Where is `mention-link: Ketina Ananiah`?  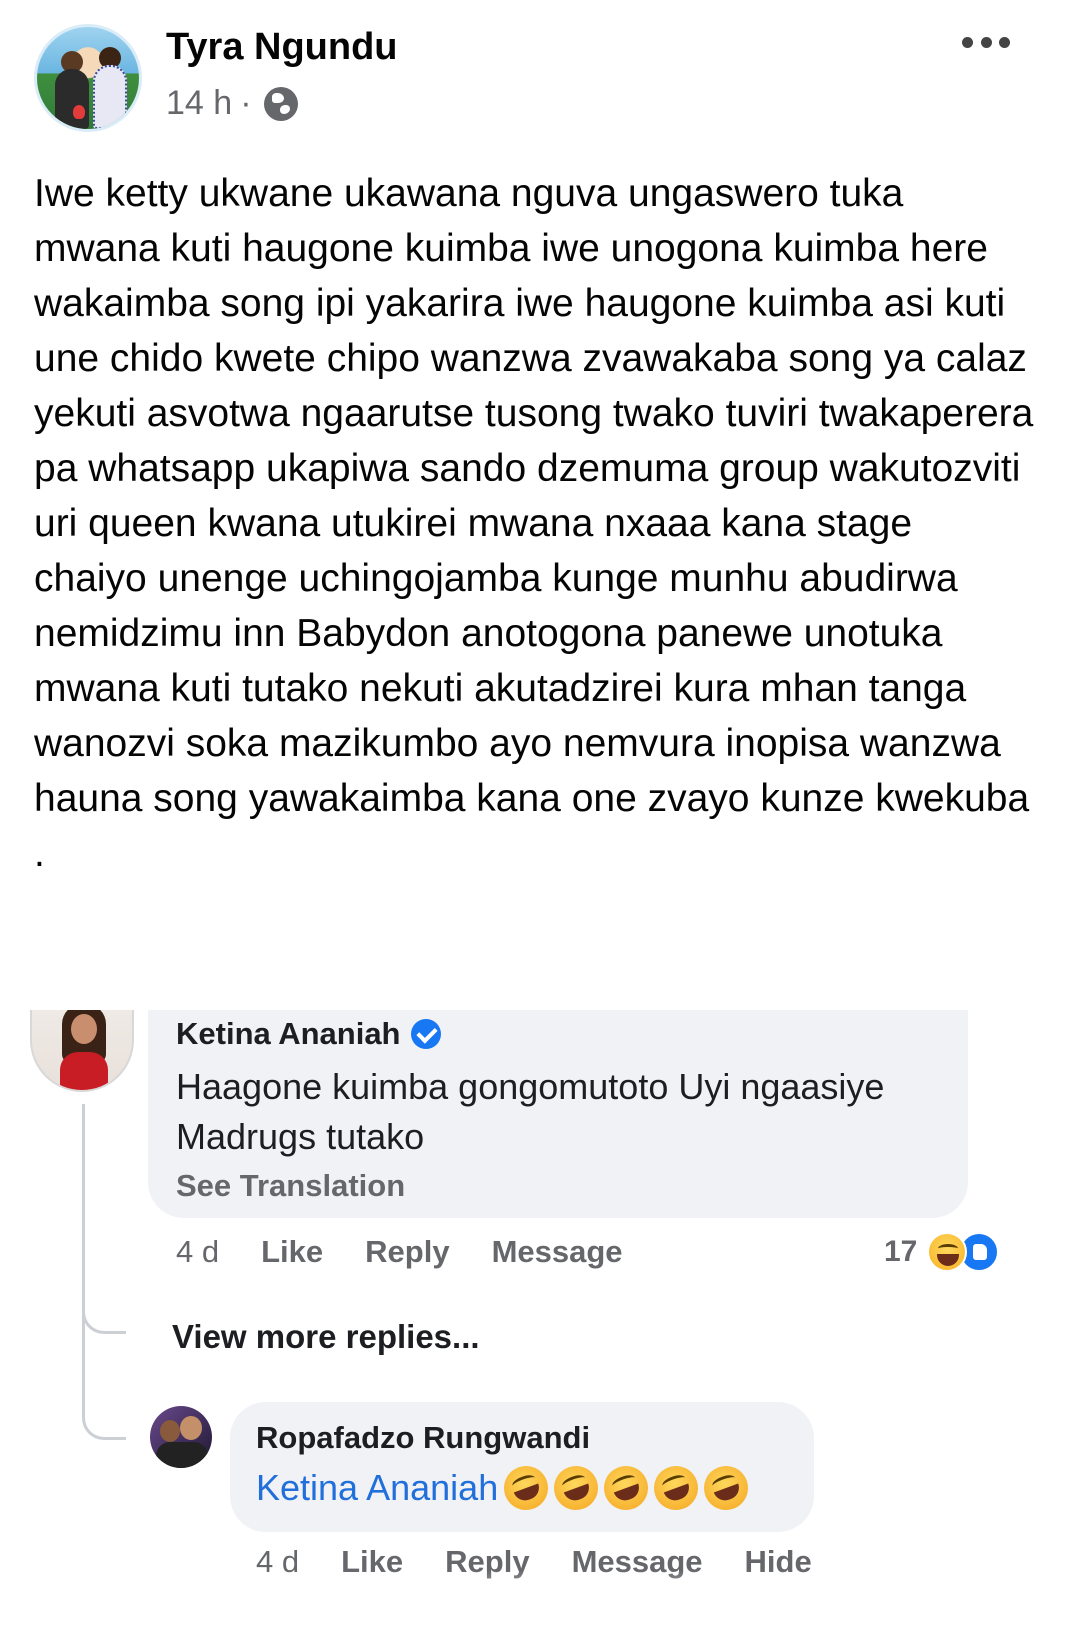 mention-link: Ketina Ananiah is located at coordinates (377, 1488).